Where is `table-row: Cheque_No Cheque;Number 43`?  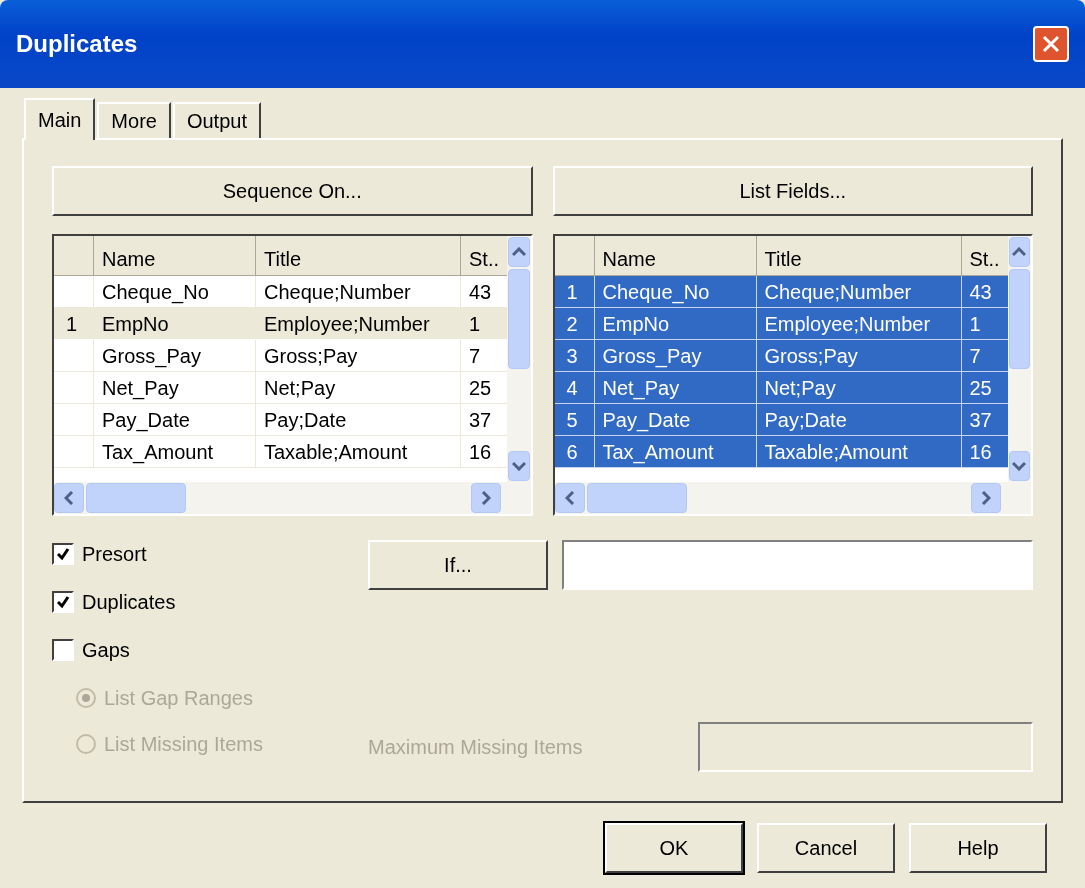 table-row: Cheque_No Cheque;Number 43 is located at coordinates (280, 292).